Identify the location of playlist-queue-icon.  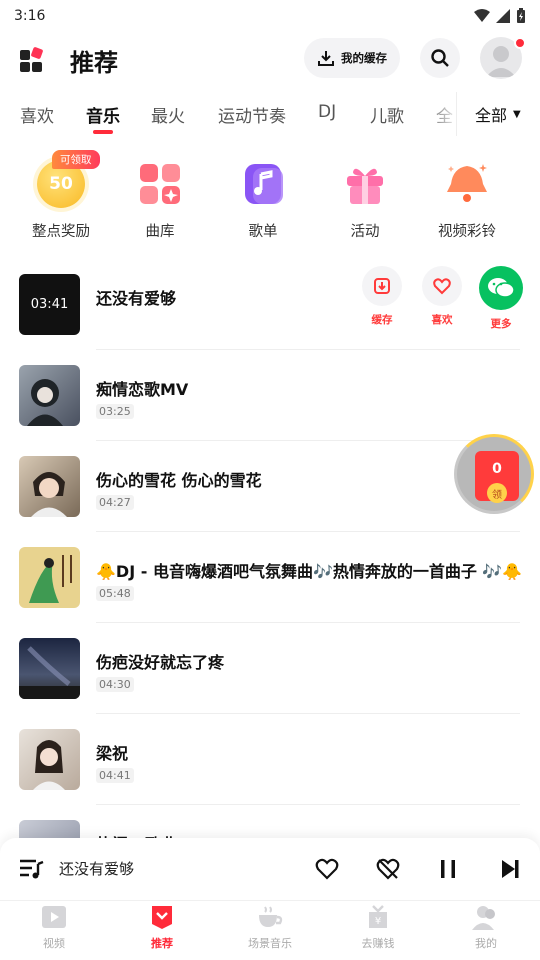
(32, 869).